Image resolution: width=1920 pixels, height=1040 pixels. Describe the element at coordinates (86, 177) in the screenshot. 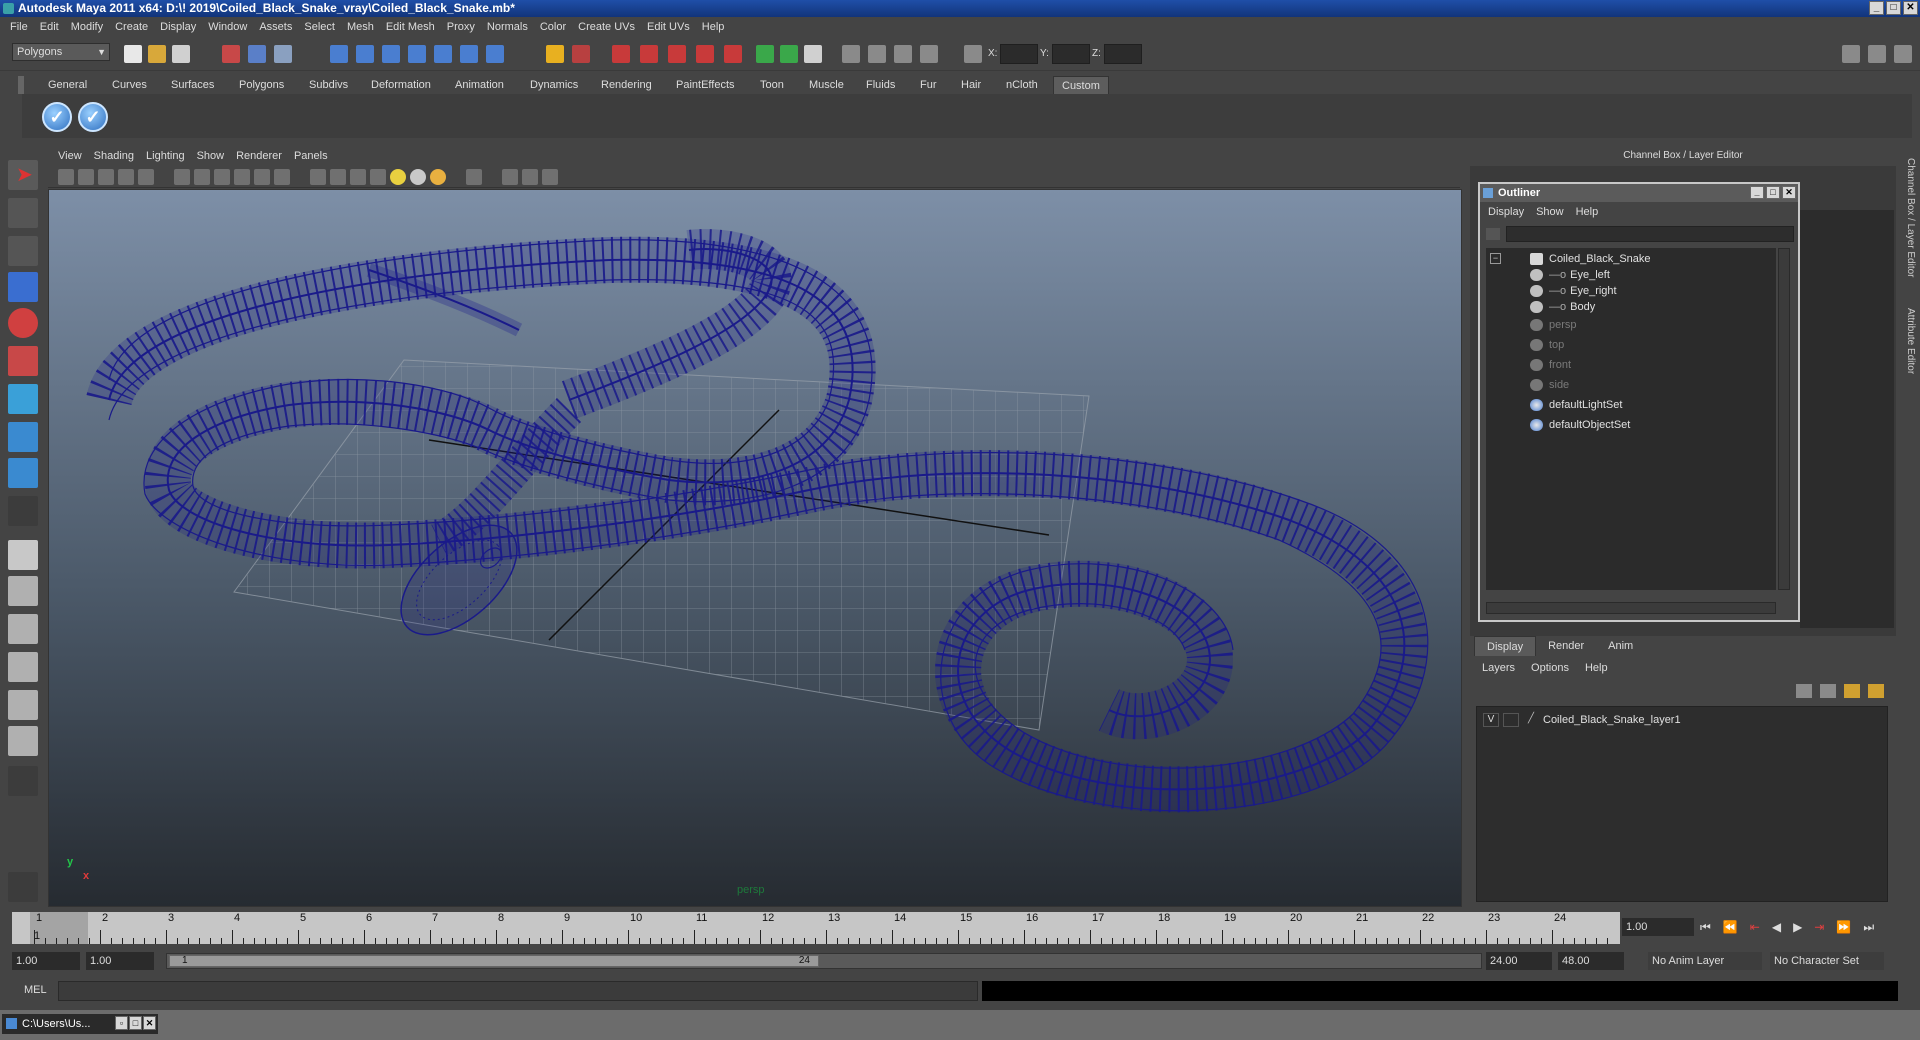

I see `camera-attributes-icon` at that location.